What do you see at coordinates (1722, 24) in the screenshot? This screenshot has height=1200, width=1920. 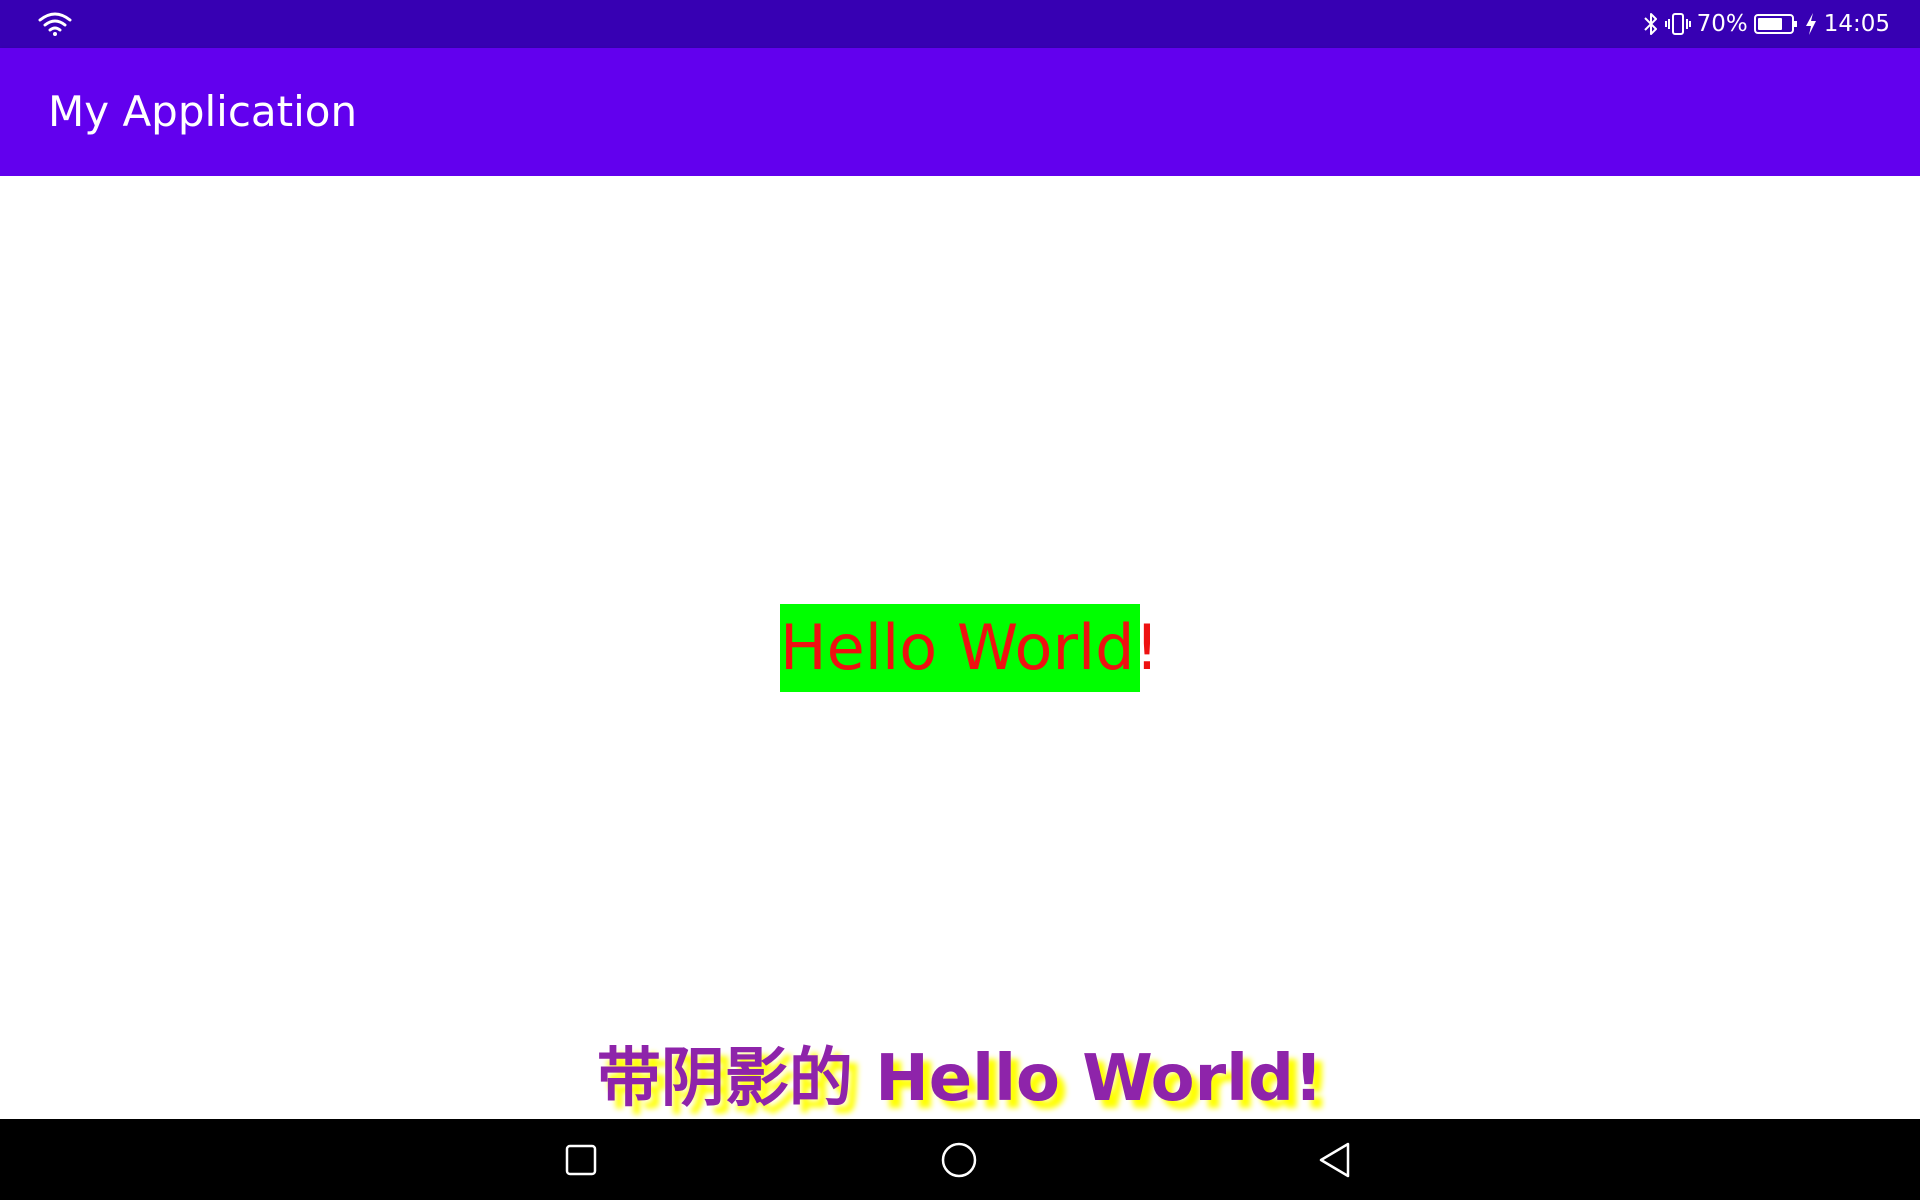 I see `battery-percent: 70%` at bounding box center [1722, 24].